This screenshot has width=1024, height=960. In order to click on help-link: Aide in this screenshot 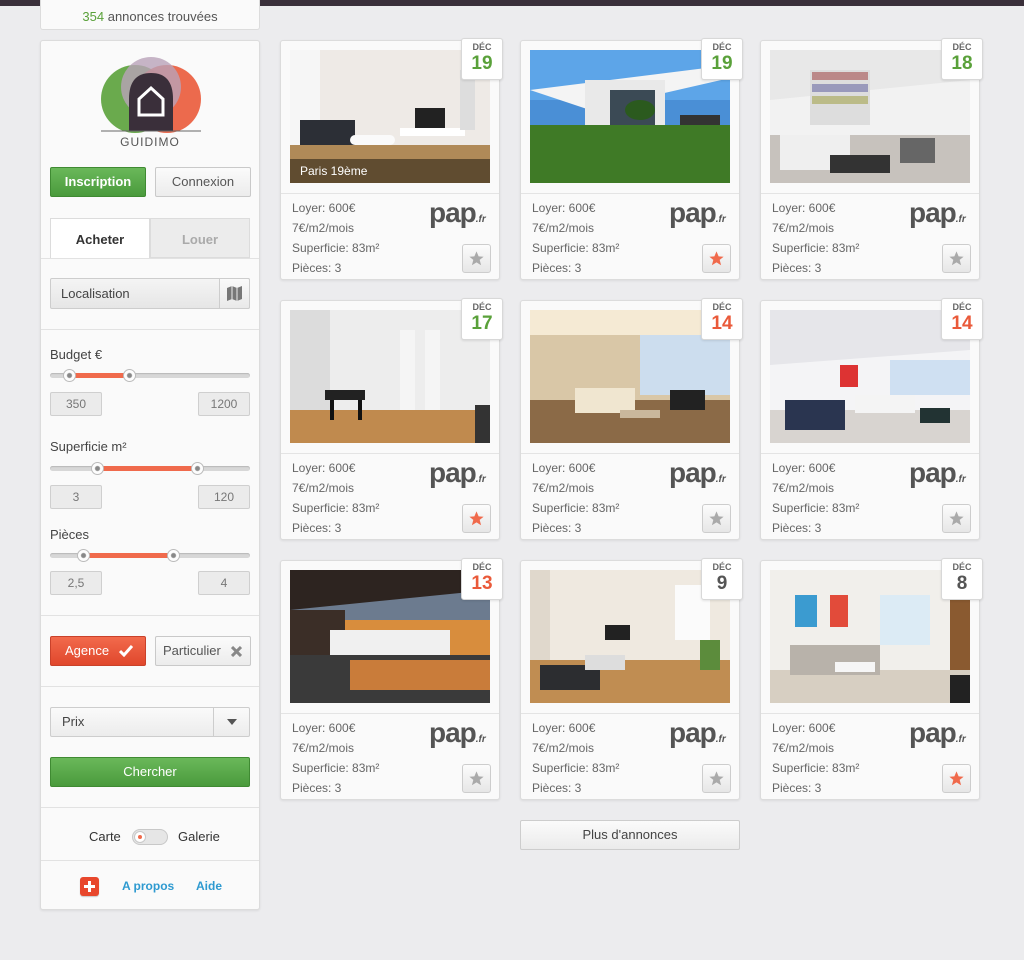, I will do `click(209, 886)`.